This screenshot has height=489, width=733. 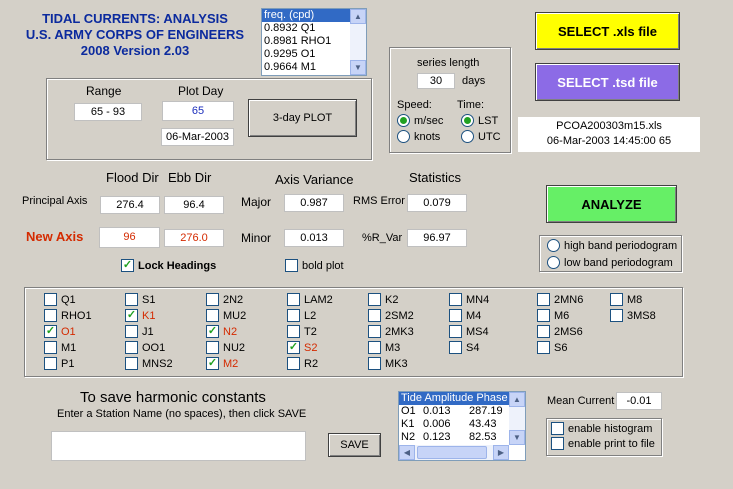 What do you see at coordinates (481, 136) in the screenshot?
I see `time-utc-radio: UTC` at bounding box center [481, 136].